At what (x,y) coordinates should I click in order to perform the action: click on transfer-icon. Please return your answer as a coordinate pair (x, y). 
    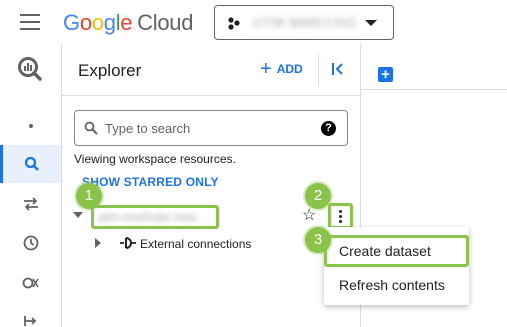
    Looking at the image, I should click on (30, 204).